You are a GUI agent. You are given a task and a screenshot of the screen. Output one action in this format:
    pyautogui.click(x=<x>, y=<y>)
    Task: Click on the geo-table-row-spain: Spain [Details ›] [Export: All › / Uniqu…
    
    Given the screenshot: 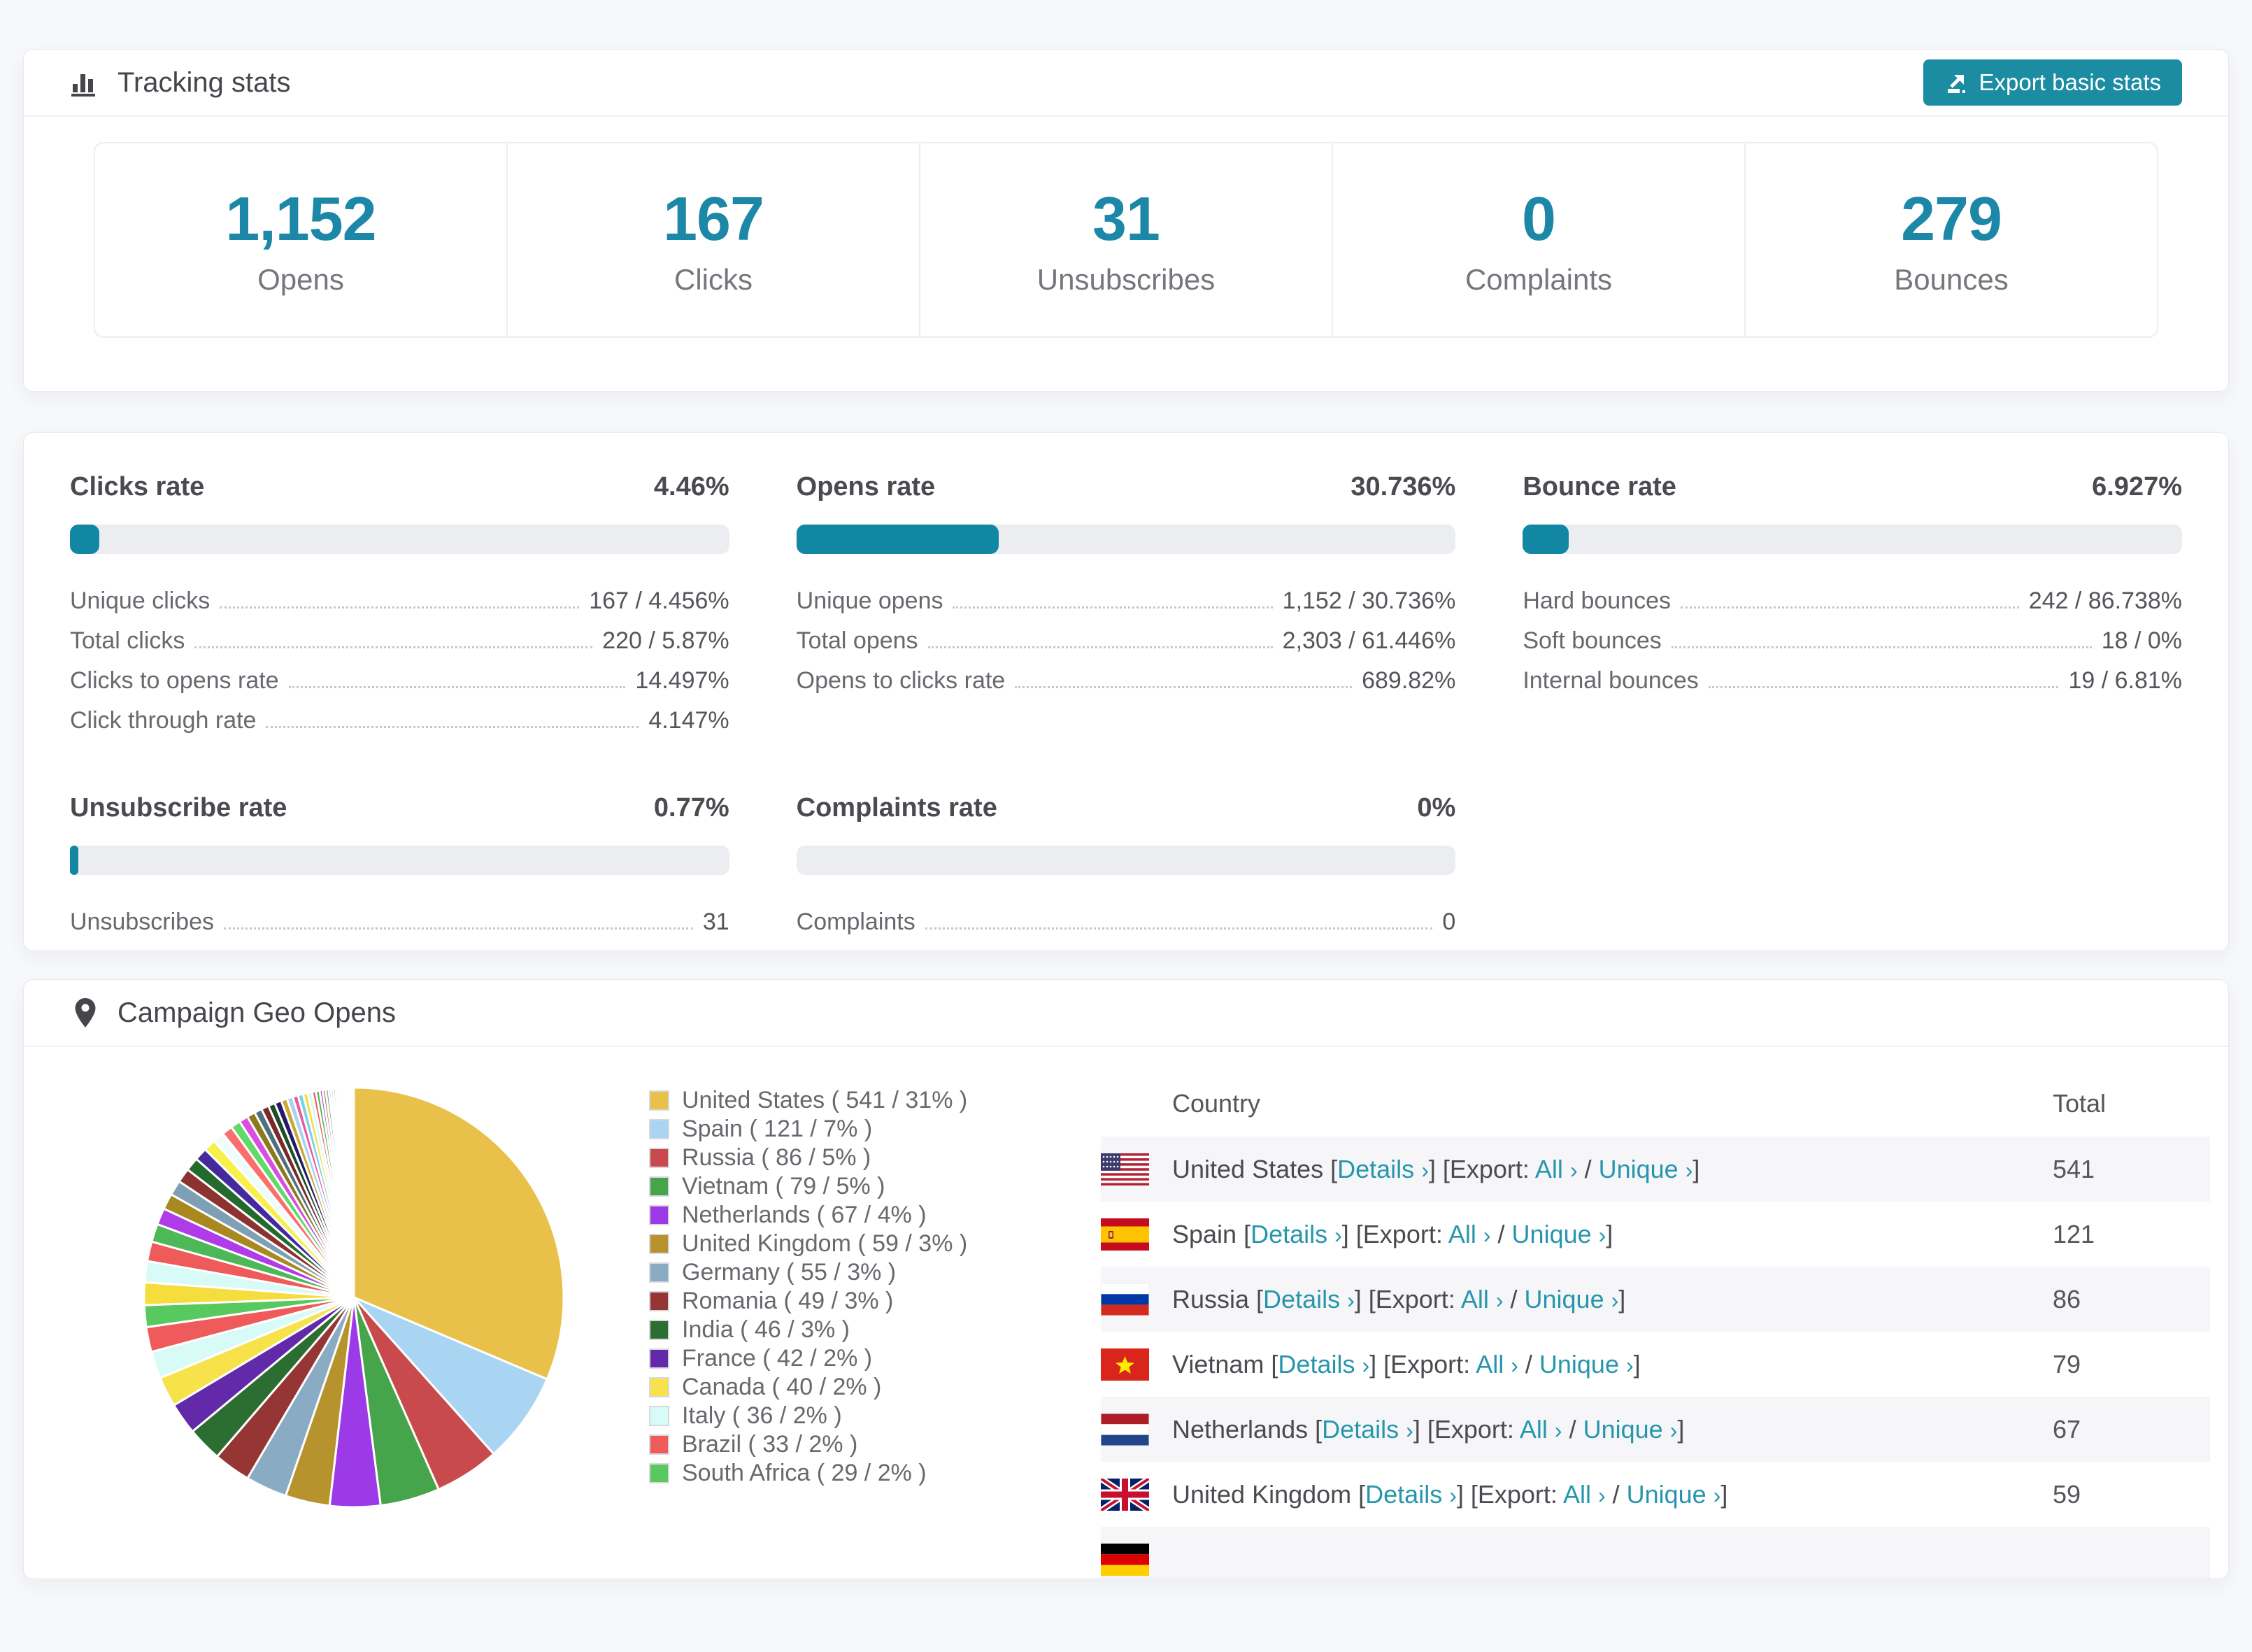 What is the action you would take?
    pyautogui.click(x=1656, y=1234)
    